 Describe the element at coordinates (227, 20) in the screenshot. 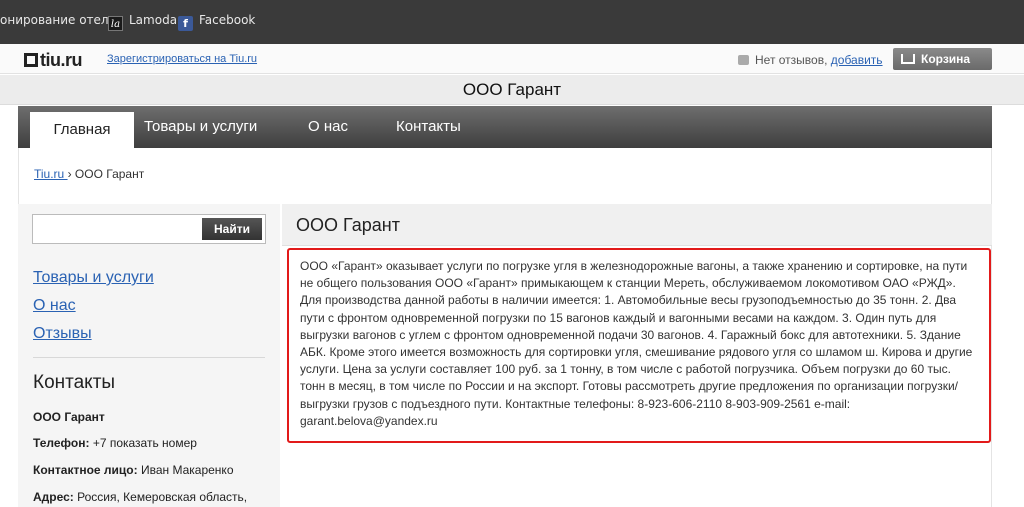

I see `bookmark-facebook-label: Facebook` at that location.